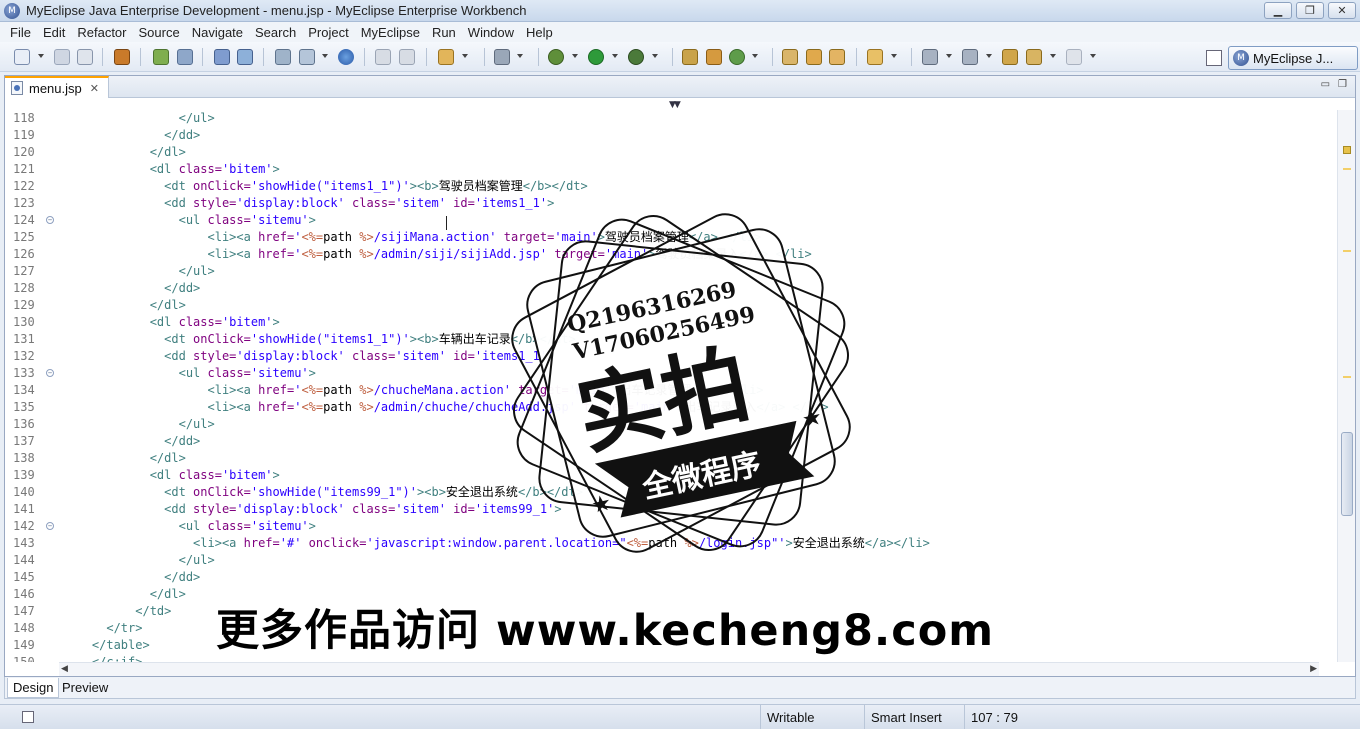 The height and width of the screenshot is (729, 1360). I want to click on task-icon, so click(837, 57).